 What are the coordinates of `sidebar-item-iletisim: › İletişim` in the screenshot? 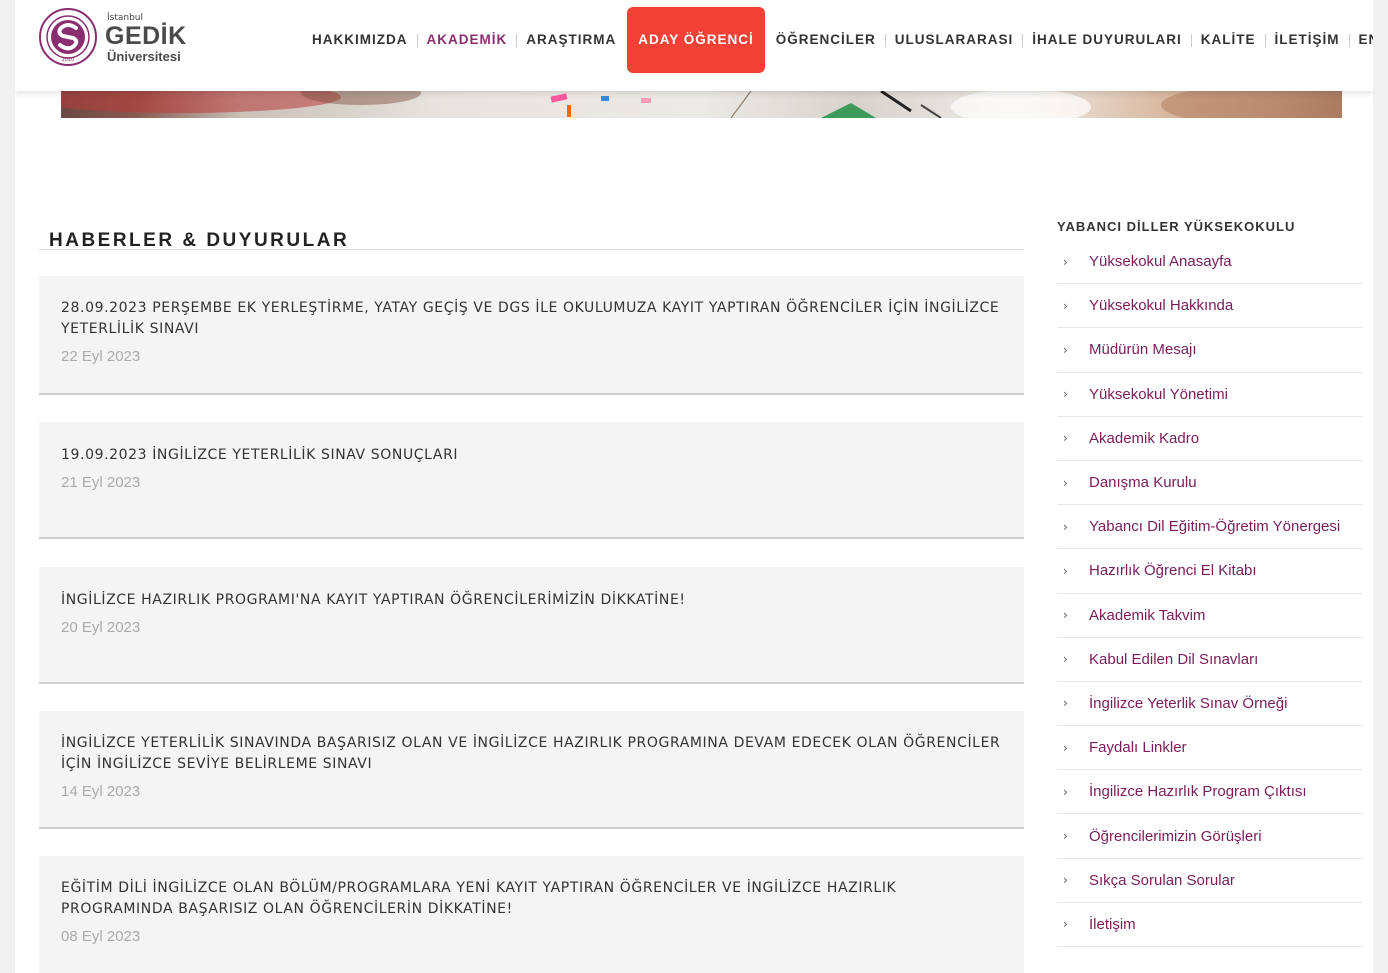 It's located at (1210, 925).